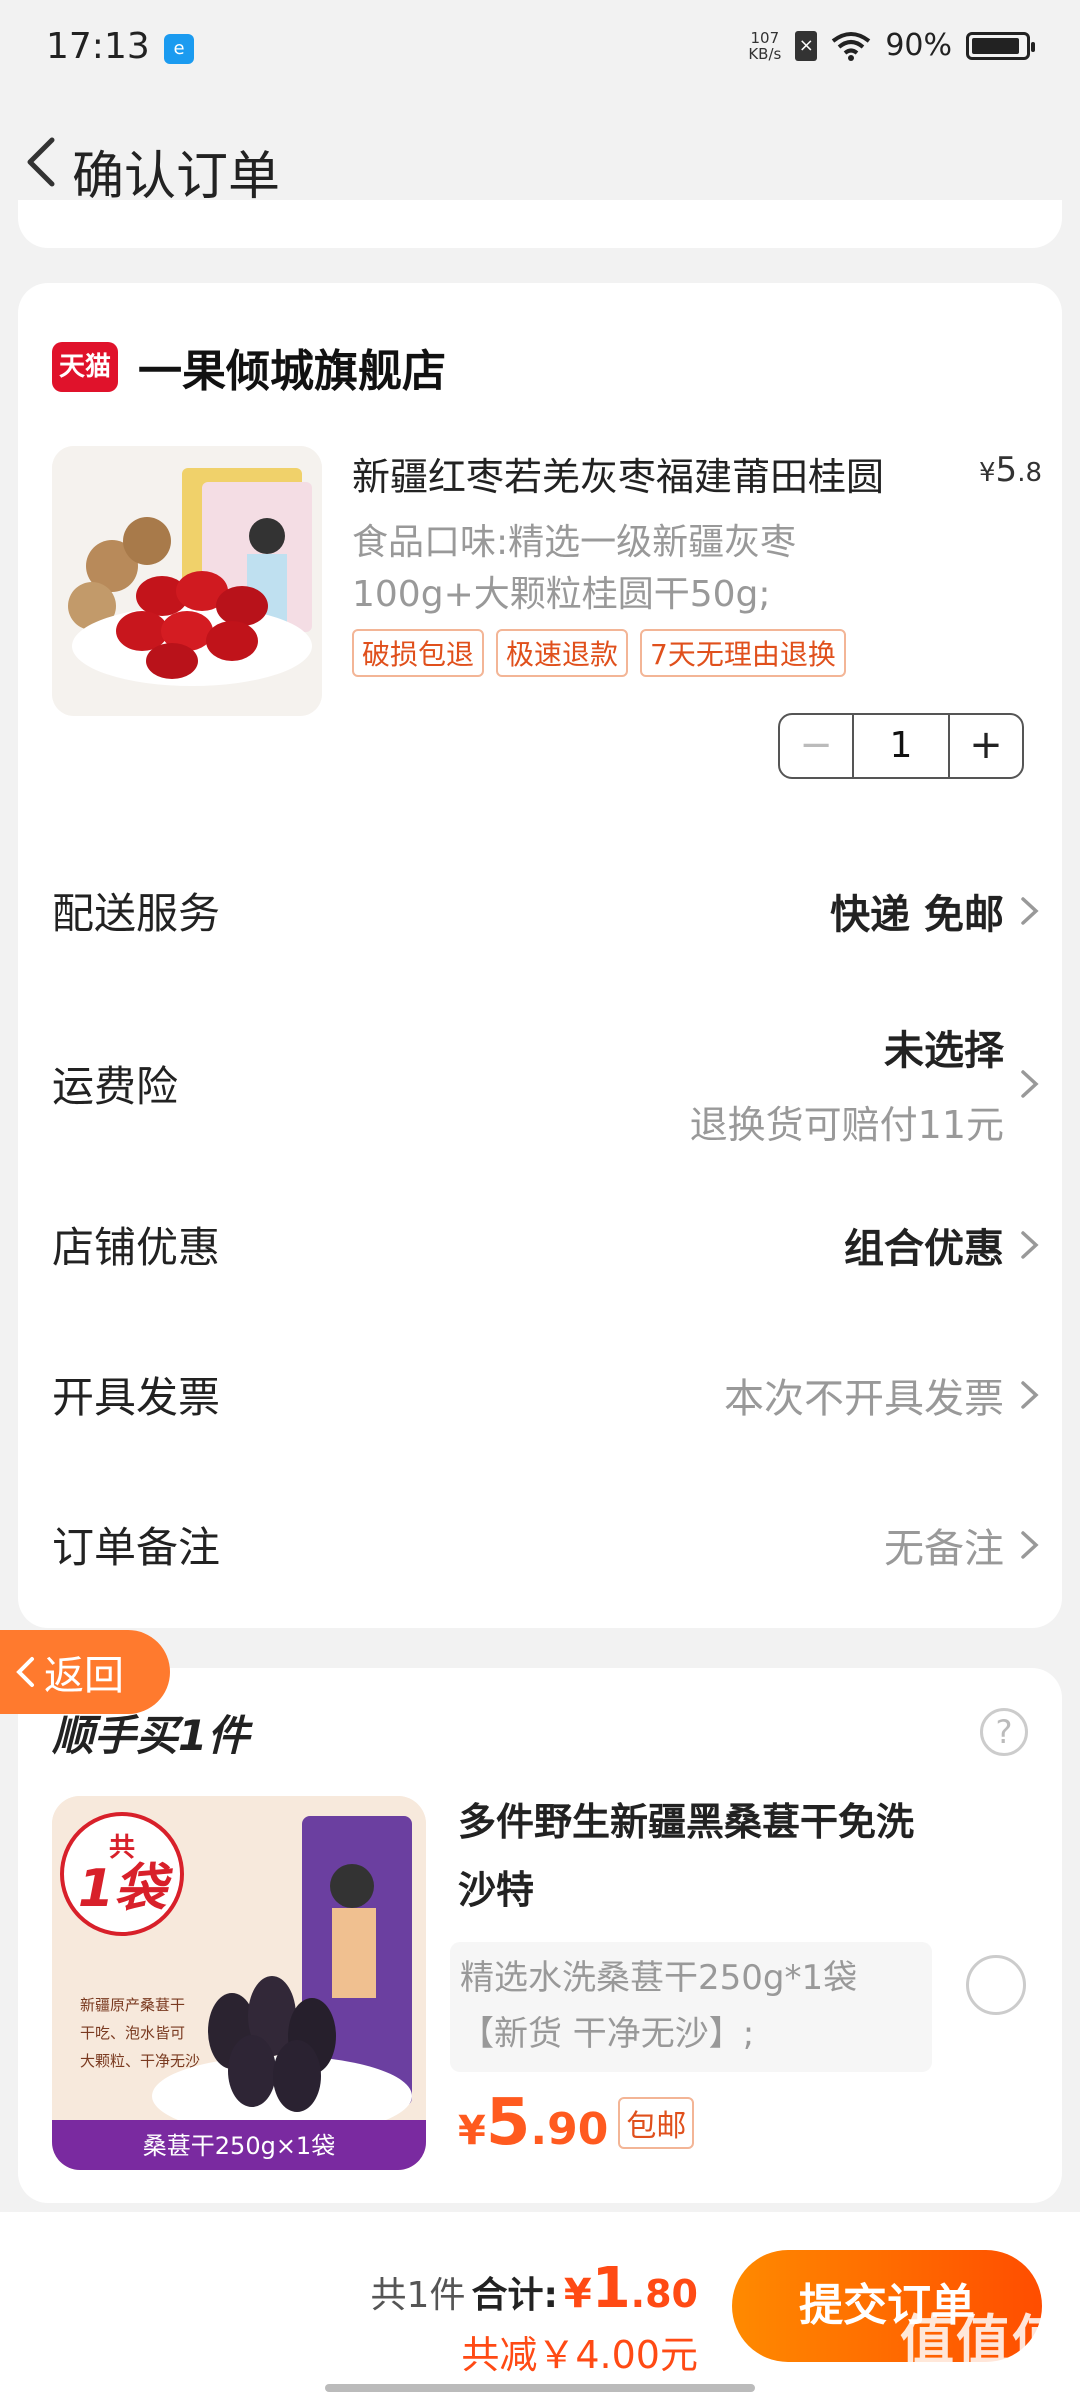 The width and height of the screenshot is (1080, 2400). I want to click on row-invoice: 开具发票 本次不开具发票, so click(547, 1394).